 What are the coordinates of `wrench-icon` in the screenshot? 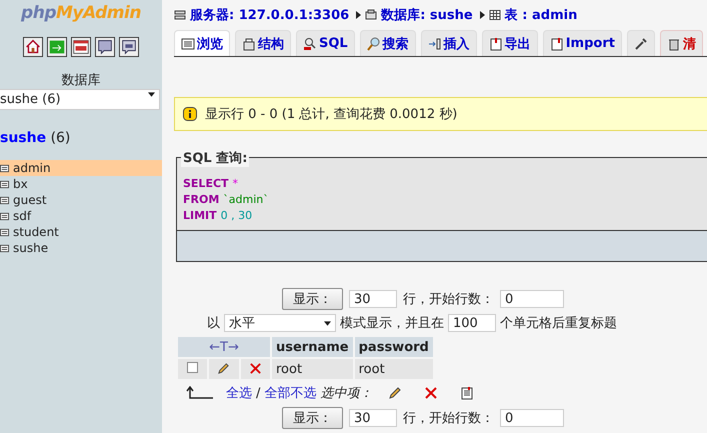 It's located at (641, 43).